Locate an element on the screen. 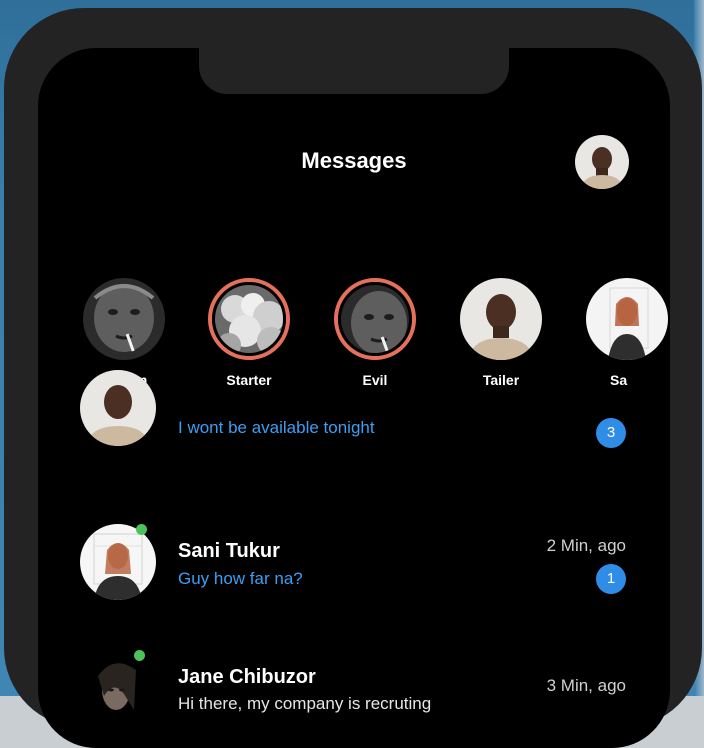 This screenshot has width=704, height=748. chat-time: 2 Min, ago is located at coordinates (586, 545).